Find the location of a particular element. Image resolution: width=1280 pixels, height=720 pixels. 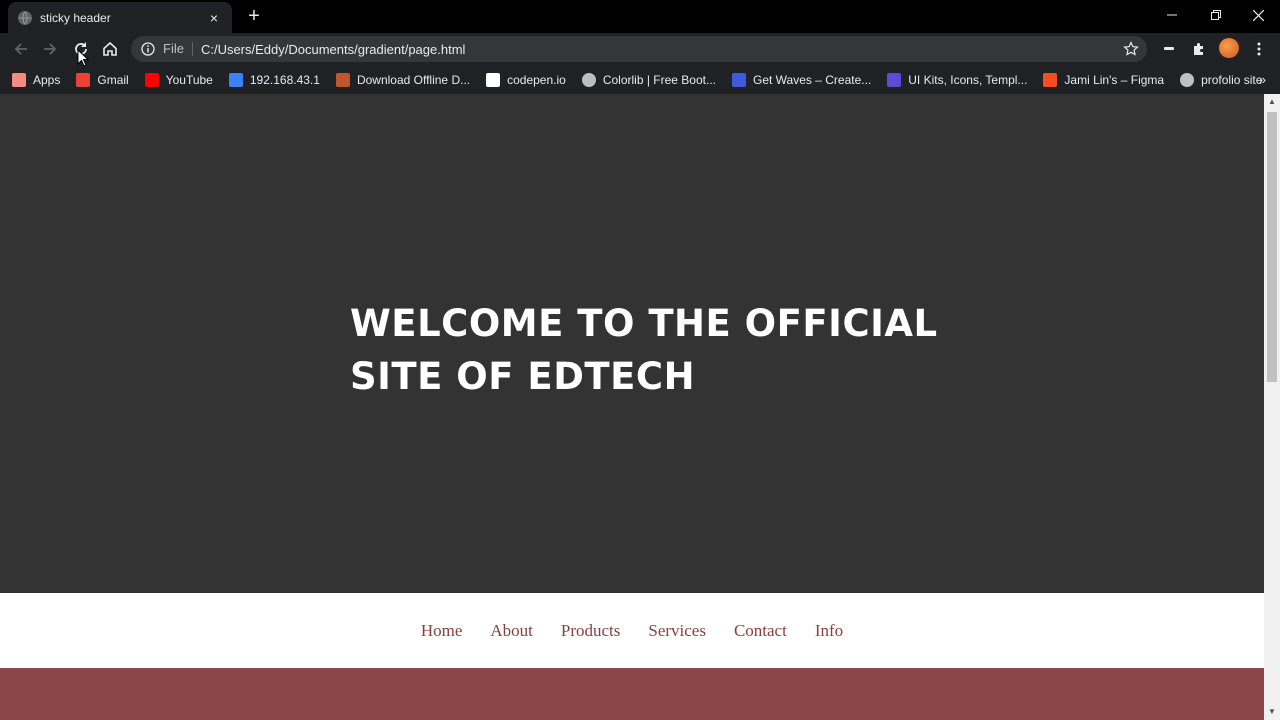

bookmark-item: Apps is located at coordinates (36, 80).